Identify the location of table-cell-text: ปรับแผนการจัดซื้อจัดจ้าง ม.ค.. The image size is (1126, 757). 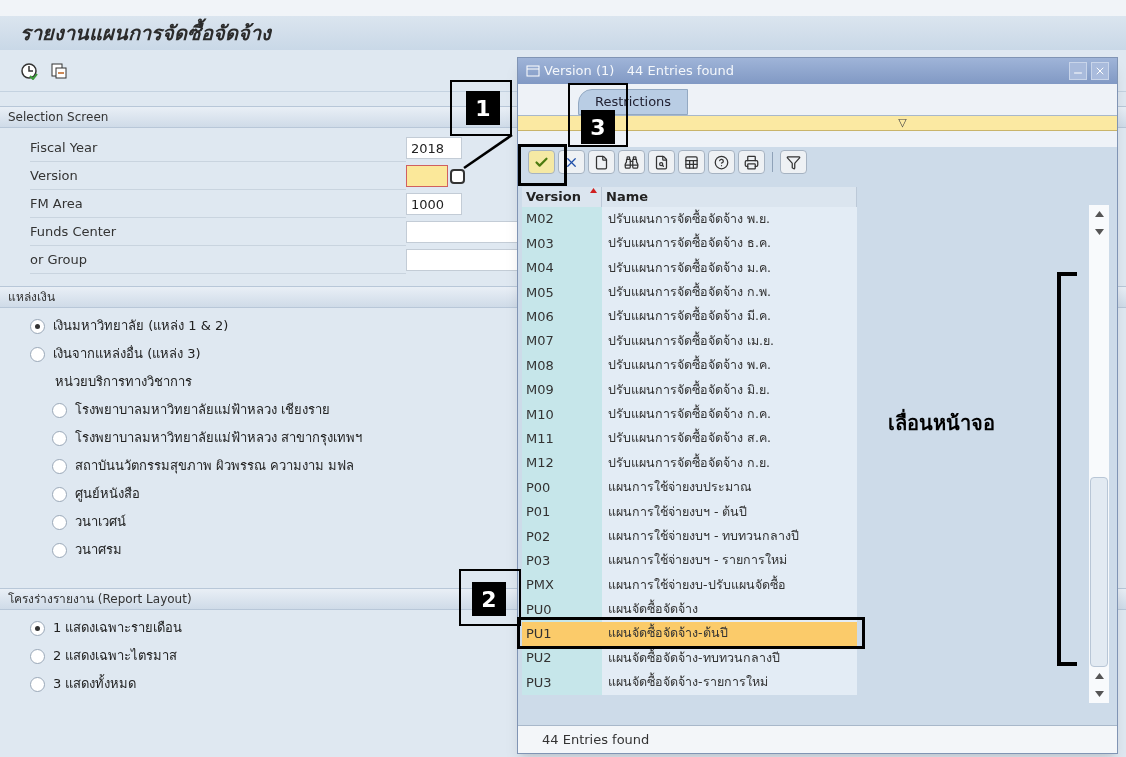
(689, 267).